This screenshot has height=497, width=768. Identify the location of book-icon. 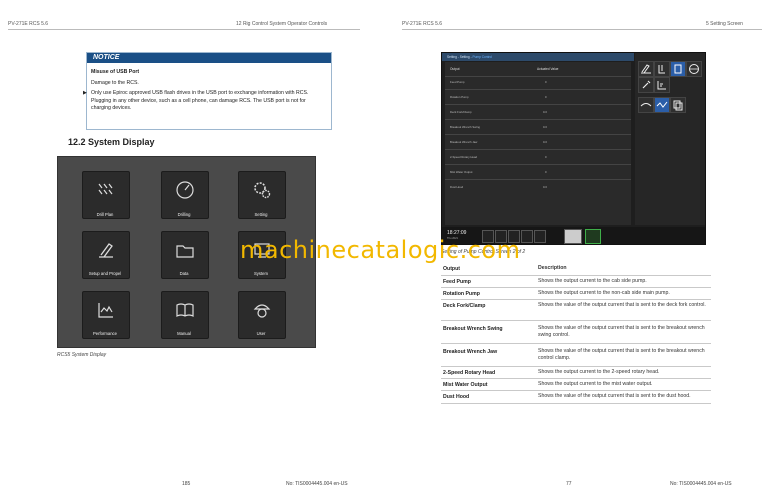
(185, 310).